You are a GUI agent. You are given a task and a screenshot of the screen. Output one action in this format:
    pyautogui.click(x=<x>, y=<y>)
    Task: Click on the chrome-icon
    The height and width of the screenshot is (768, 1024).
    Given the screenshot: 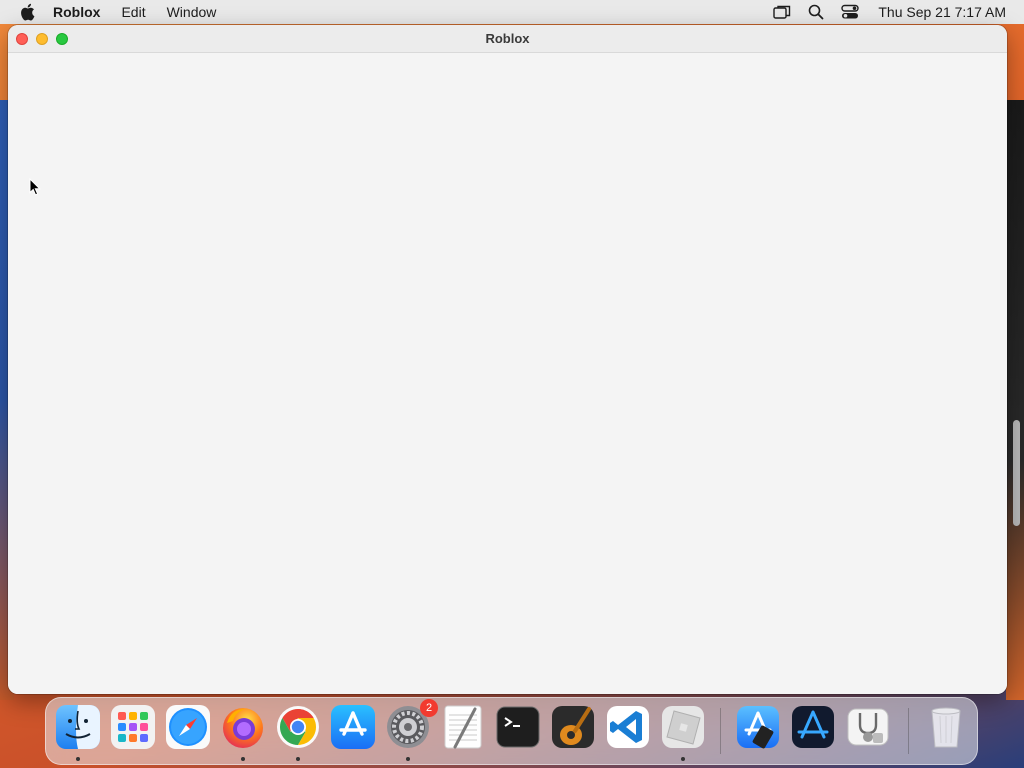 What is the action you would take?
    pyautogui.click(x=298, y=727)
    